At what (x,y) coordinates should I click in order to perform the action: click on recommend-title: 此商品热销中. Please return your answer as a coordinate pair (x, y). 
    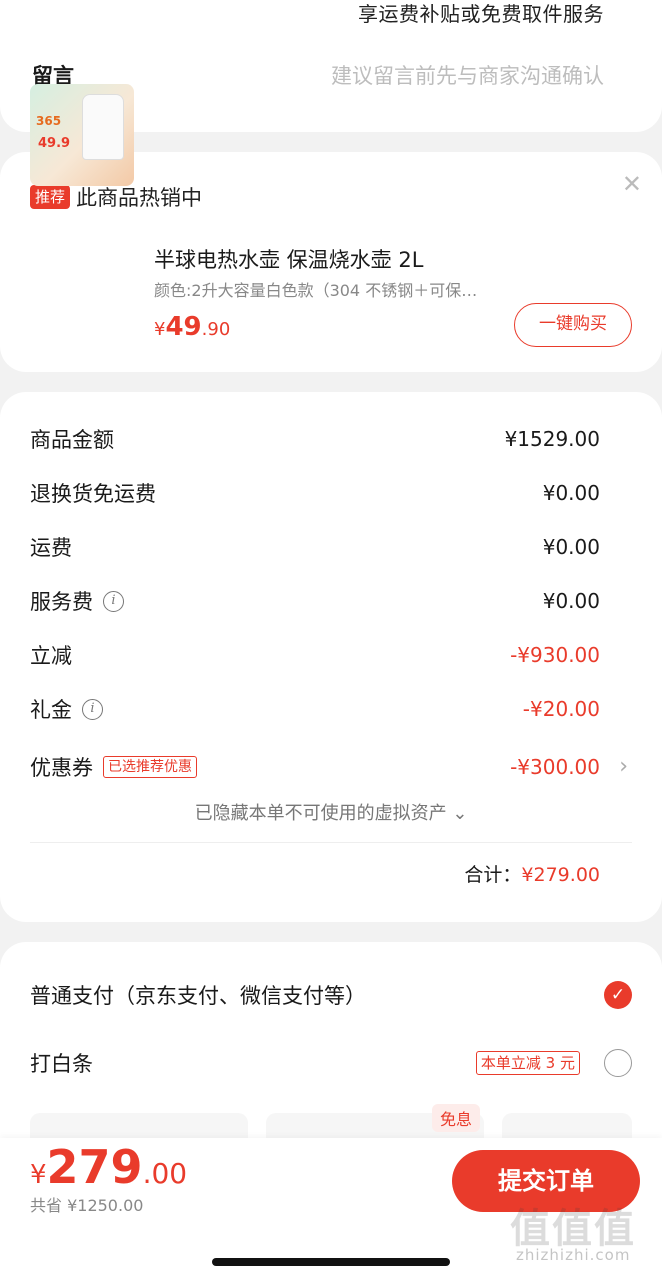
    Looking at the image, I should click on (139, 198).